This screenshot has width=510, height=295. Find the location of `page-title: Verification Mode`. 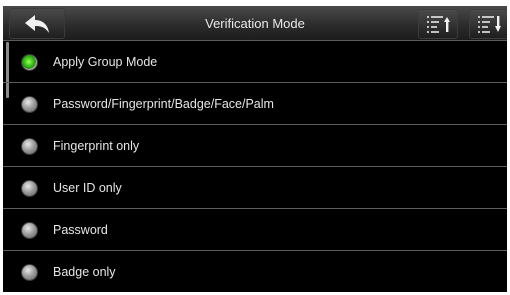

page-title: Verification Mode is located at coordinates (255, 23).